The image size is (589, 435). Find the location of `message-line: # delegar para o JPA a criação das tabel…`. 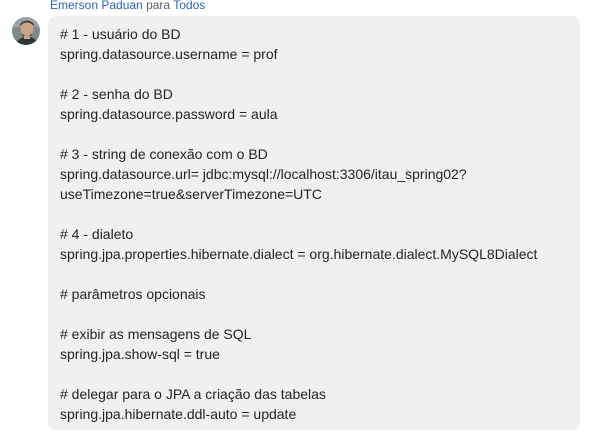

message-line: # delegar para o JPA a criação das tabel… is located at coordinates (193, 394).